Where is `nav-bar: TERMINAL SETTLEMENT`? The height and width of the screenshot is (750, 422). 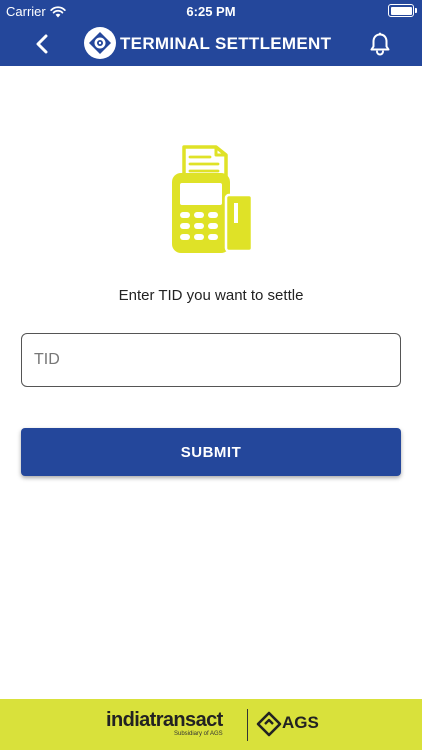 nav-bar: TERMINAL SETTLEMENT is located at coordinates (211, 44).